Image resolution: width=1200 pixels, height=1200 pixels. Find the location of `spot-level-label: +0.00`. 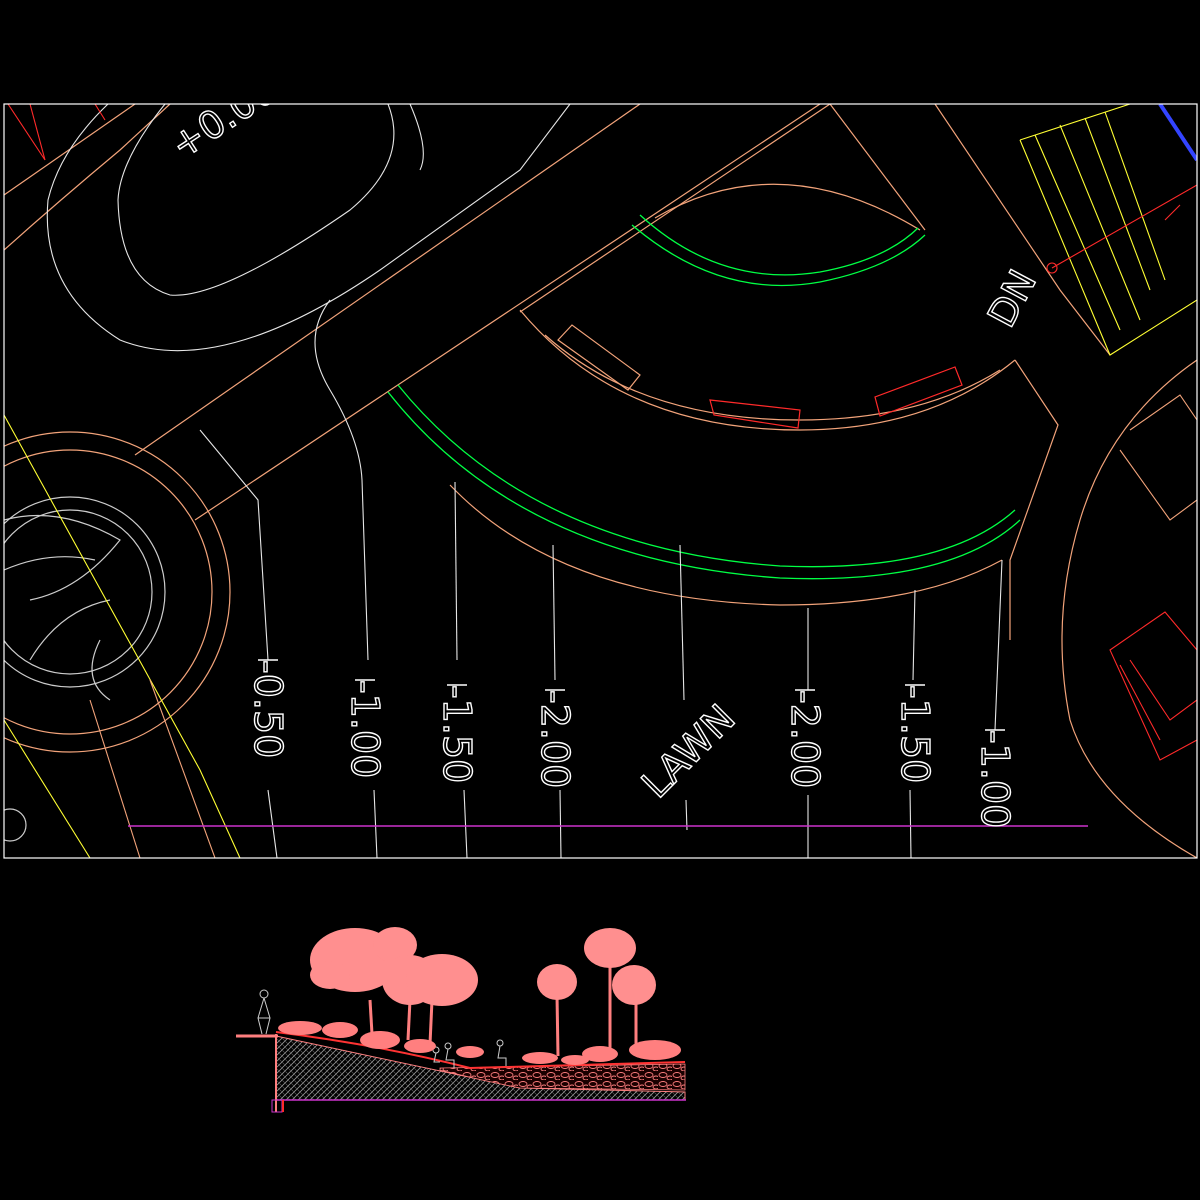

spot-level-label: +0.00 is located at coordinates (224, 117).